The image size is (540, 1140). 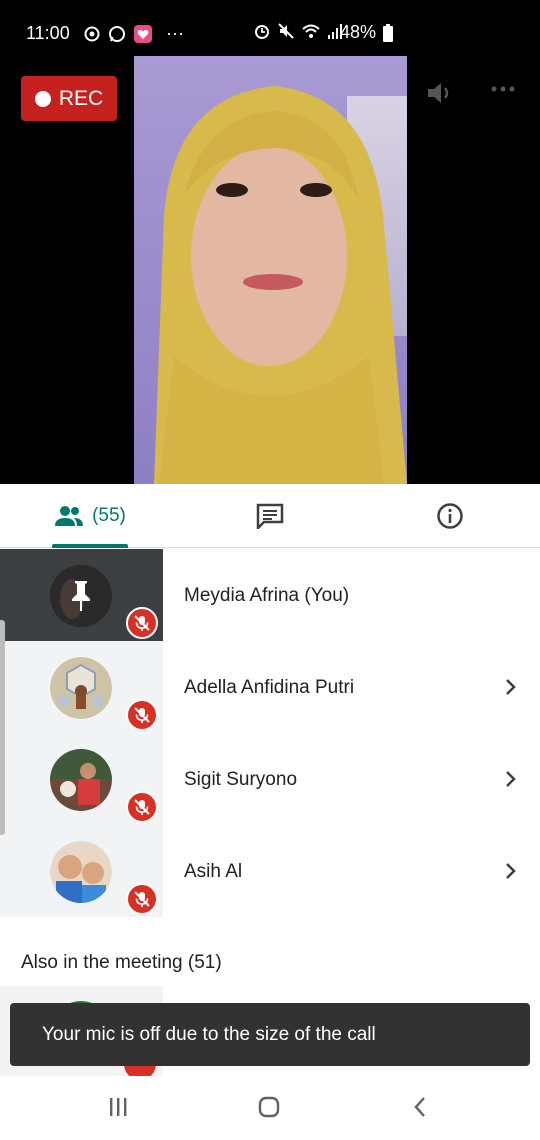 I want to click on status-overflow: ···, so click(x=175, y=33).